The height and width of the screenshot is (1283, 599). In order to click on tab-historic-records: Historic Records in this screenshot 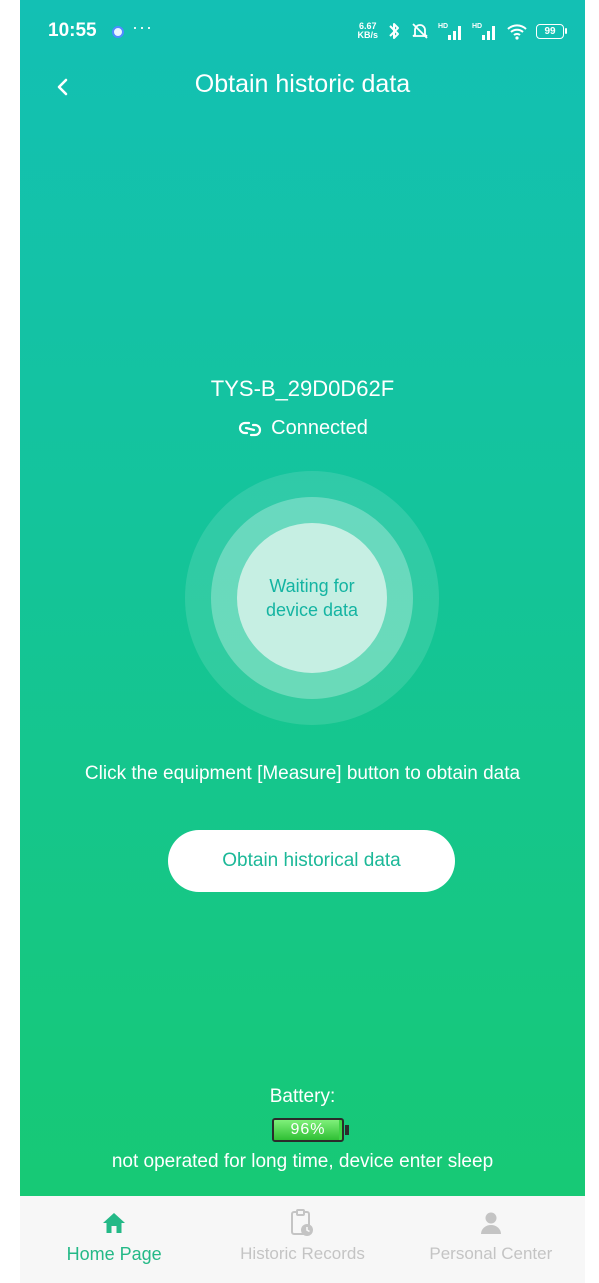, I will do `click(302, 1239)`.